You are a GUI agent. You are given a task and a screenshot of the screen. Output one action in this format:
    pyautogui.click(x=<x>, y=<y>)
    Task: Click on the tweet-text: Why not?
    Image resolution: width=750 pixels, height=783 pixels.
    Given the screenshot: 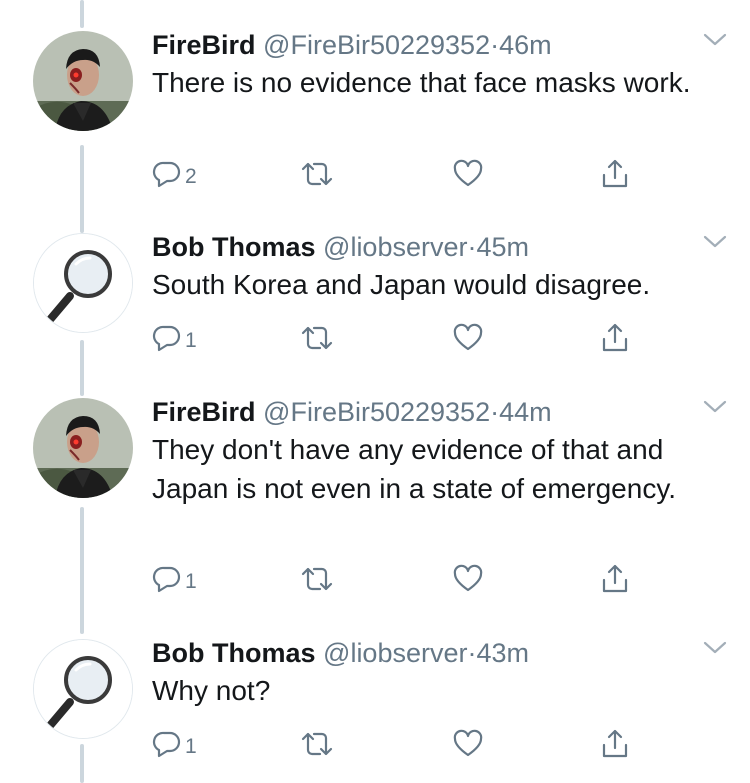 What is the action you would take?
    pyautogui.click(x=211, y=690)
    